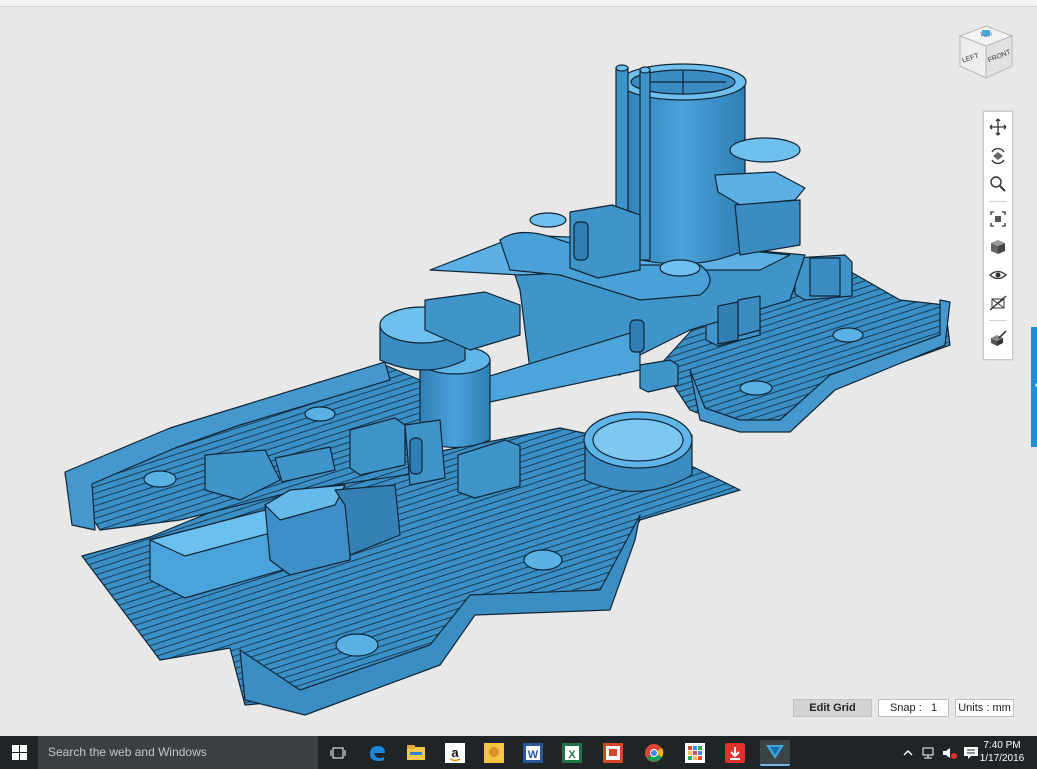  Describe the element at coordinates (695, 753) in the screenshot. I see `store-apps-icon` at that location.